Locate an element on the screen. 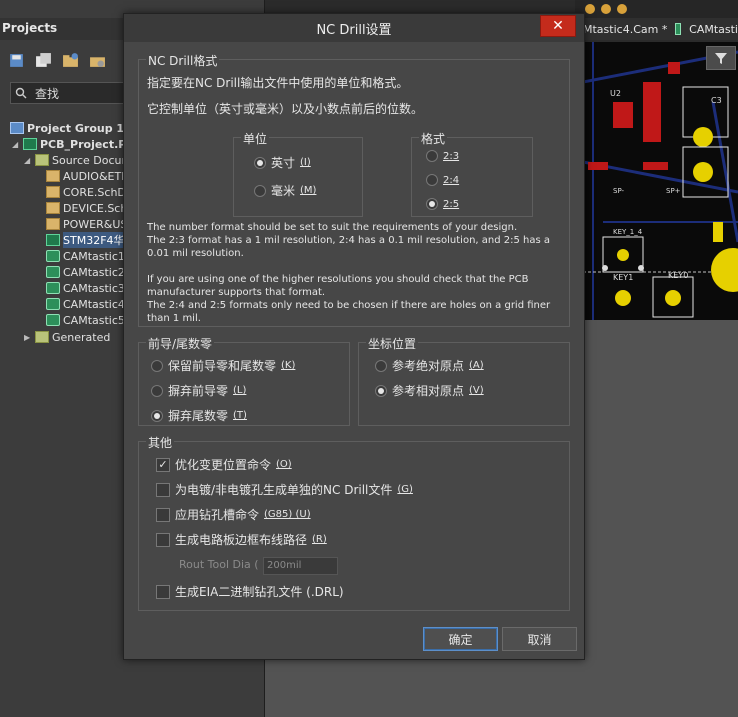  cancel-button: 取消 is located at coordinates (539, 639).